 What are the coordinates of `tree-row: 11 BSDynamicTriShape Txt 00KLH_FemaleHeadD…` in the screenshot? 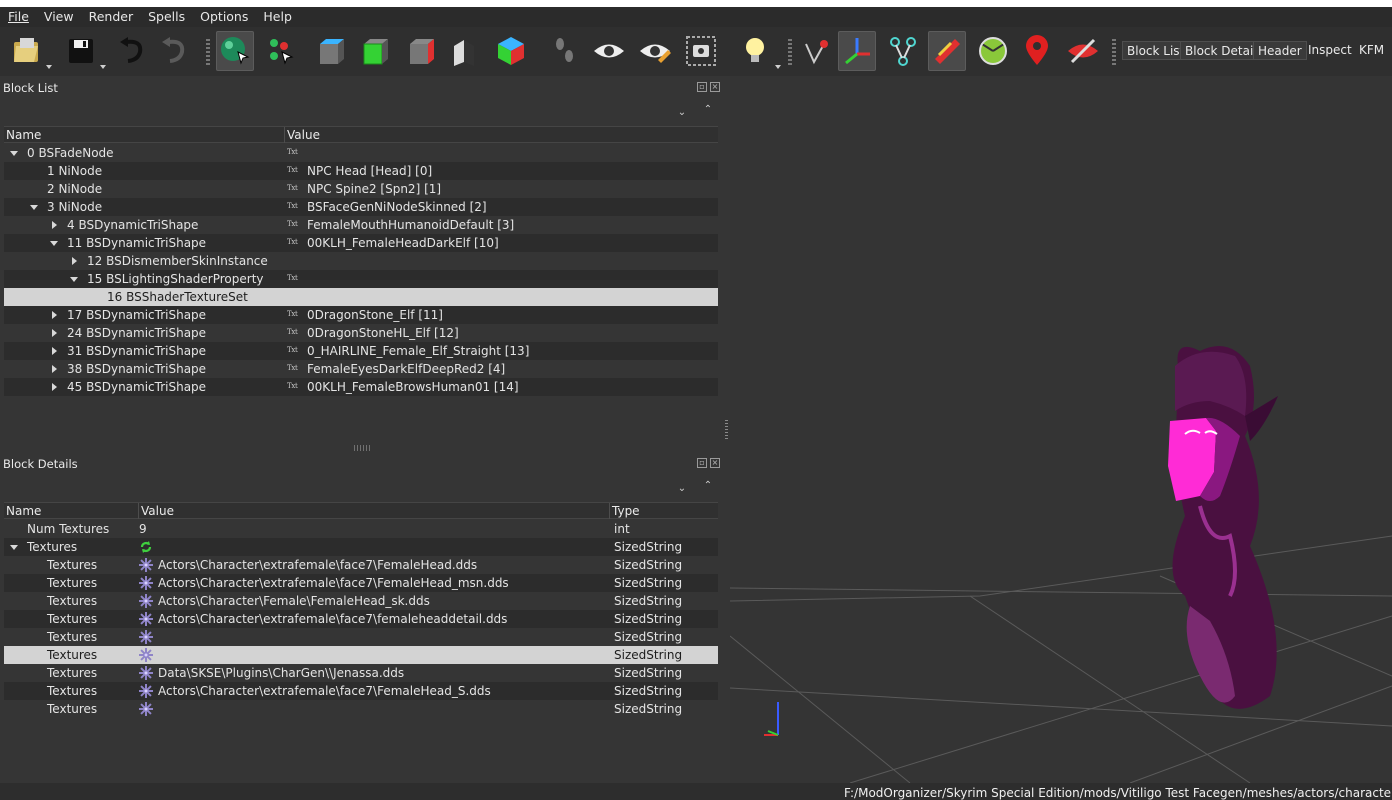 It's located at (361, 243).